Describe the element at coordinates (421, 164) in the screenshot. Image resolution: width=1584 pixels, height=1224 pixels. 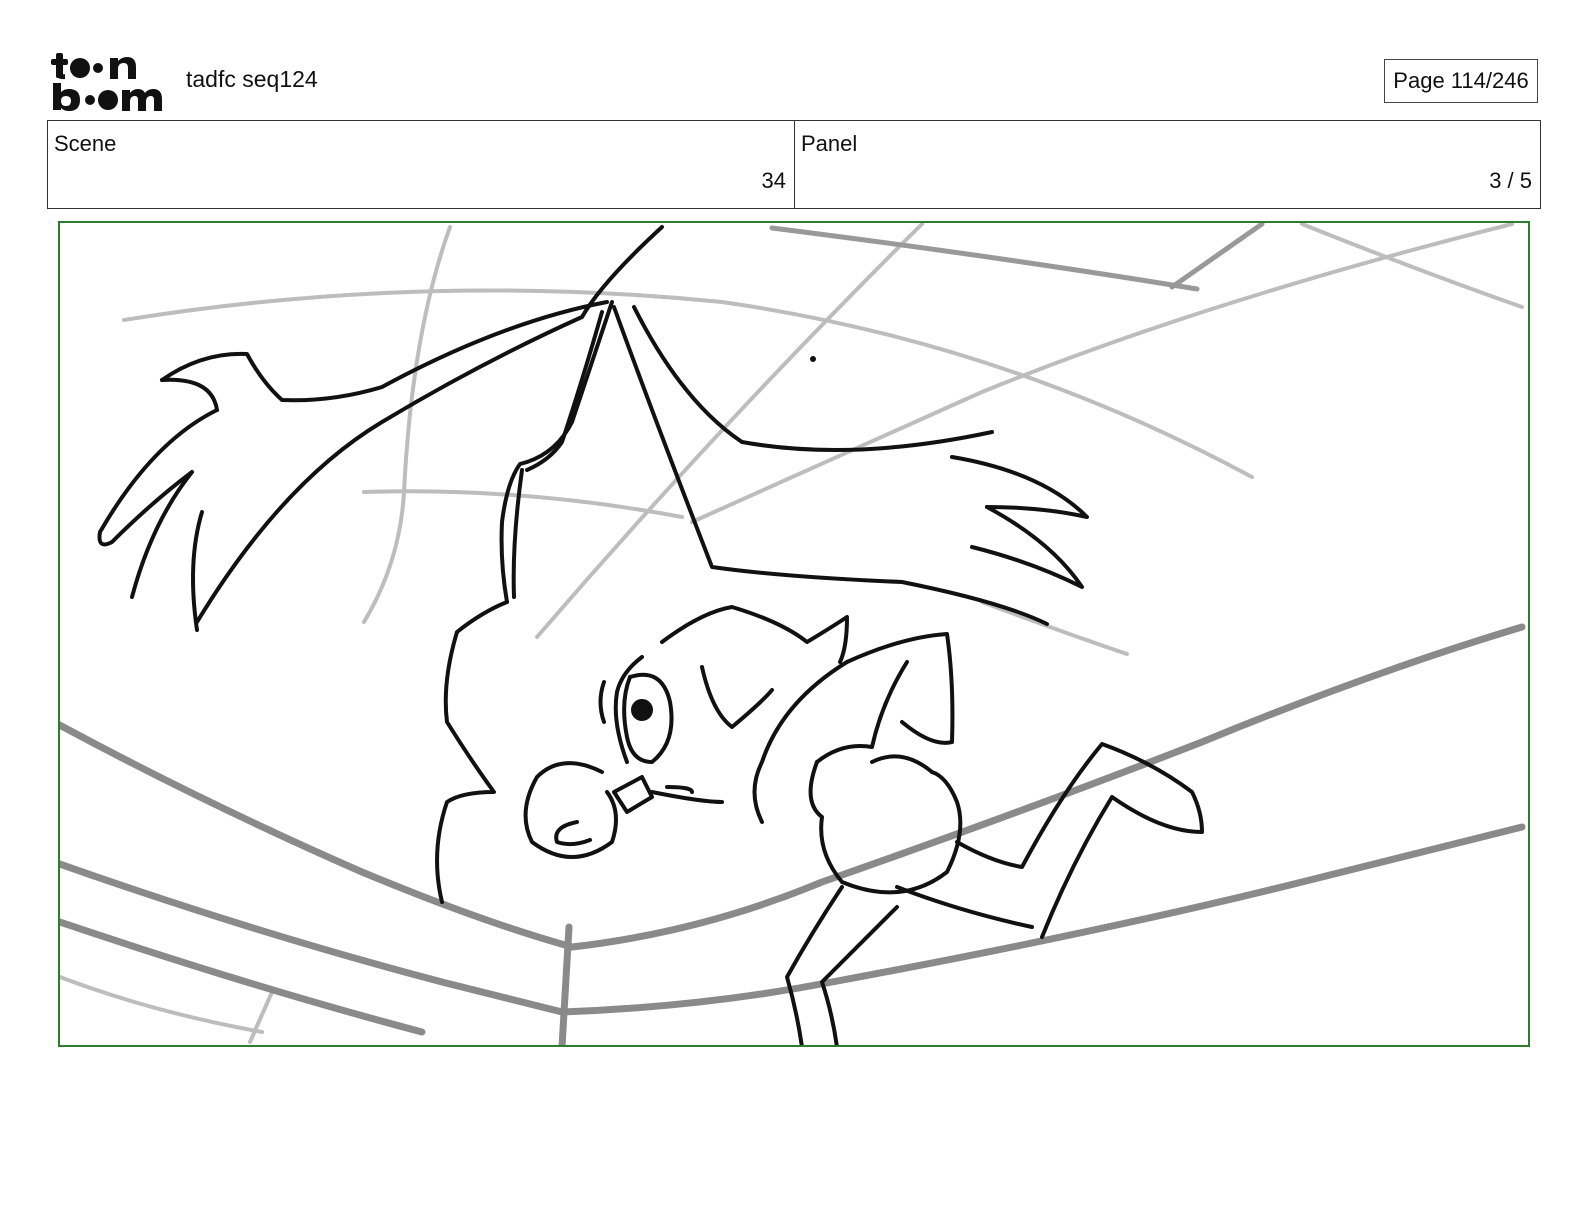
I see `scene-cell: Scene 34` at that location.